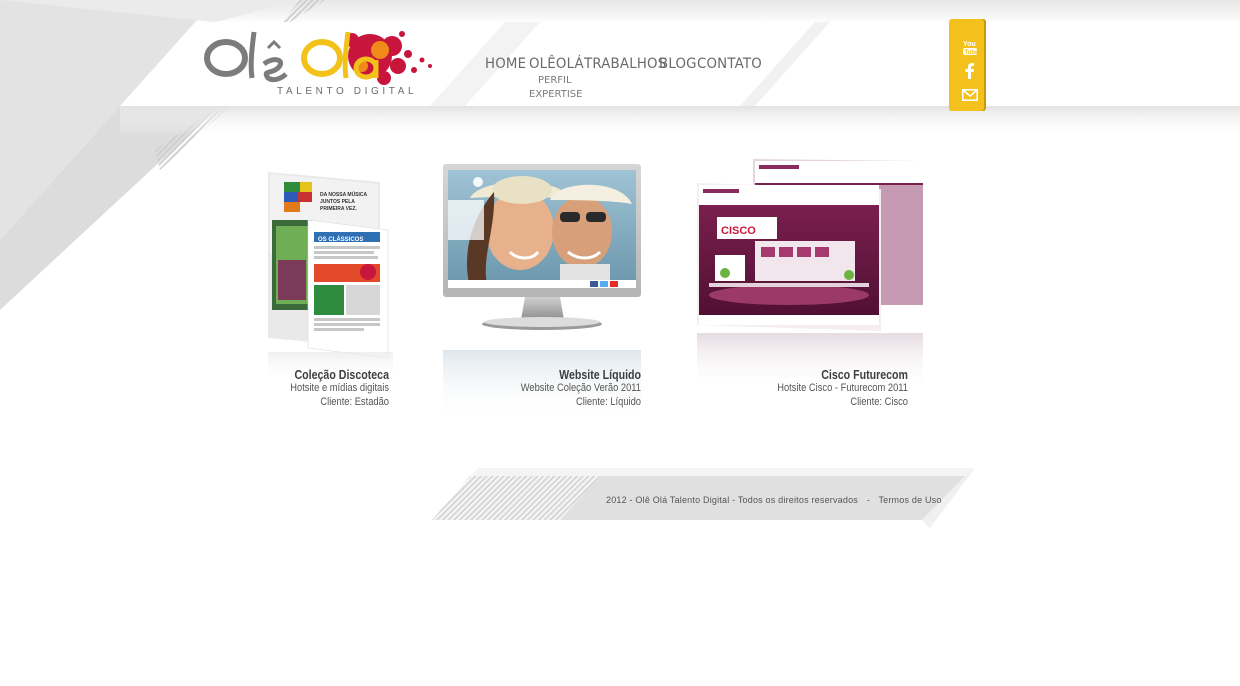  Describe the element at coordinates (555, 94) in the screenshot. I see `nav-sub-expertise: EXPERTISE` at that location.